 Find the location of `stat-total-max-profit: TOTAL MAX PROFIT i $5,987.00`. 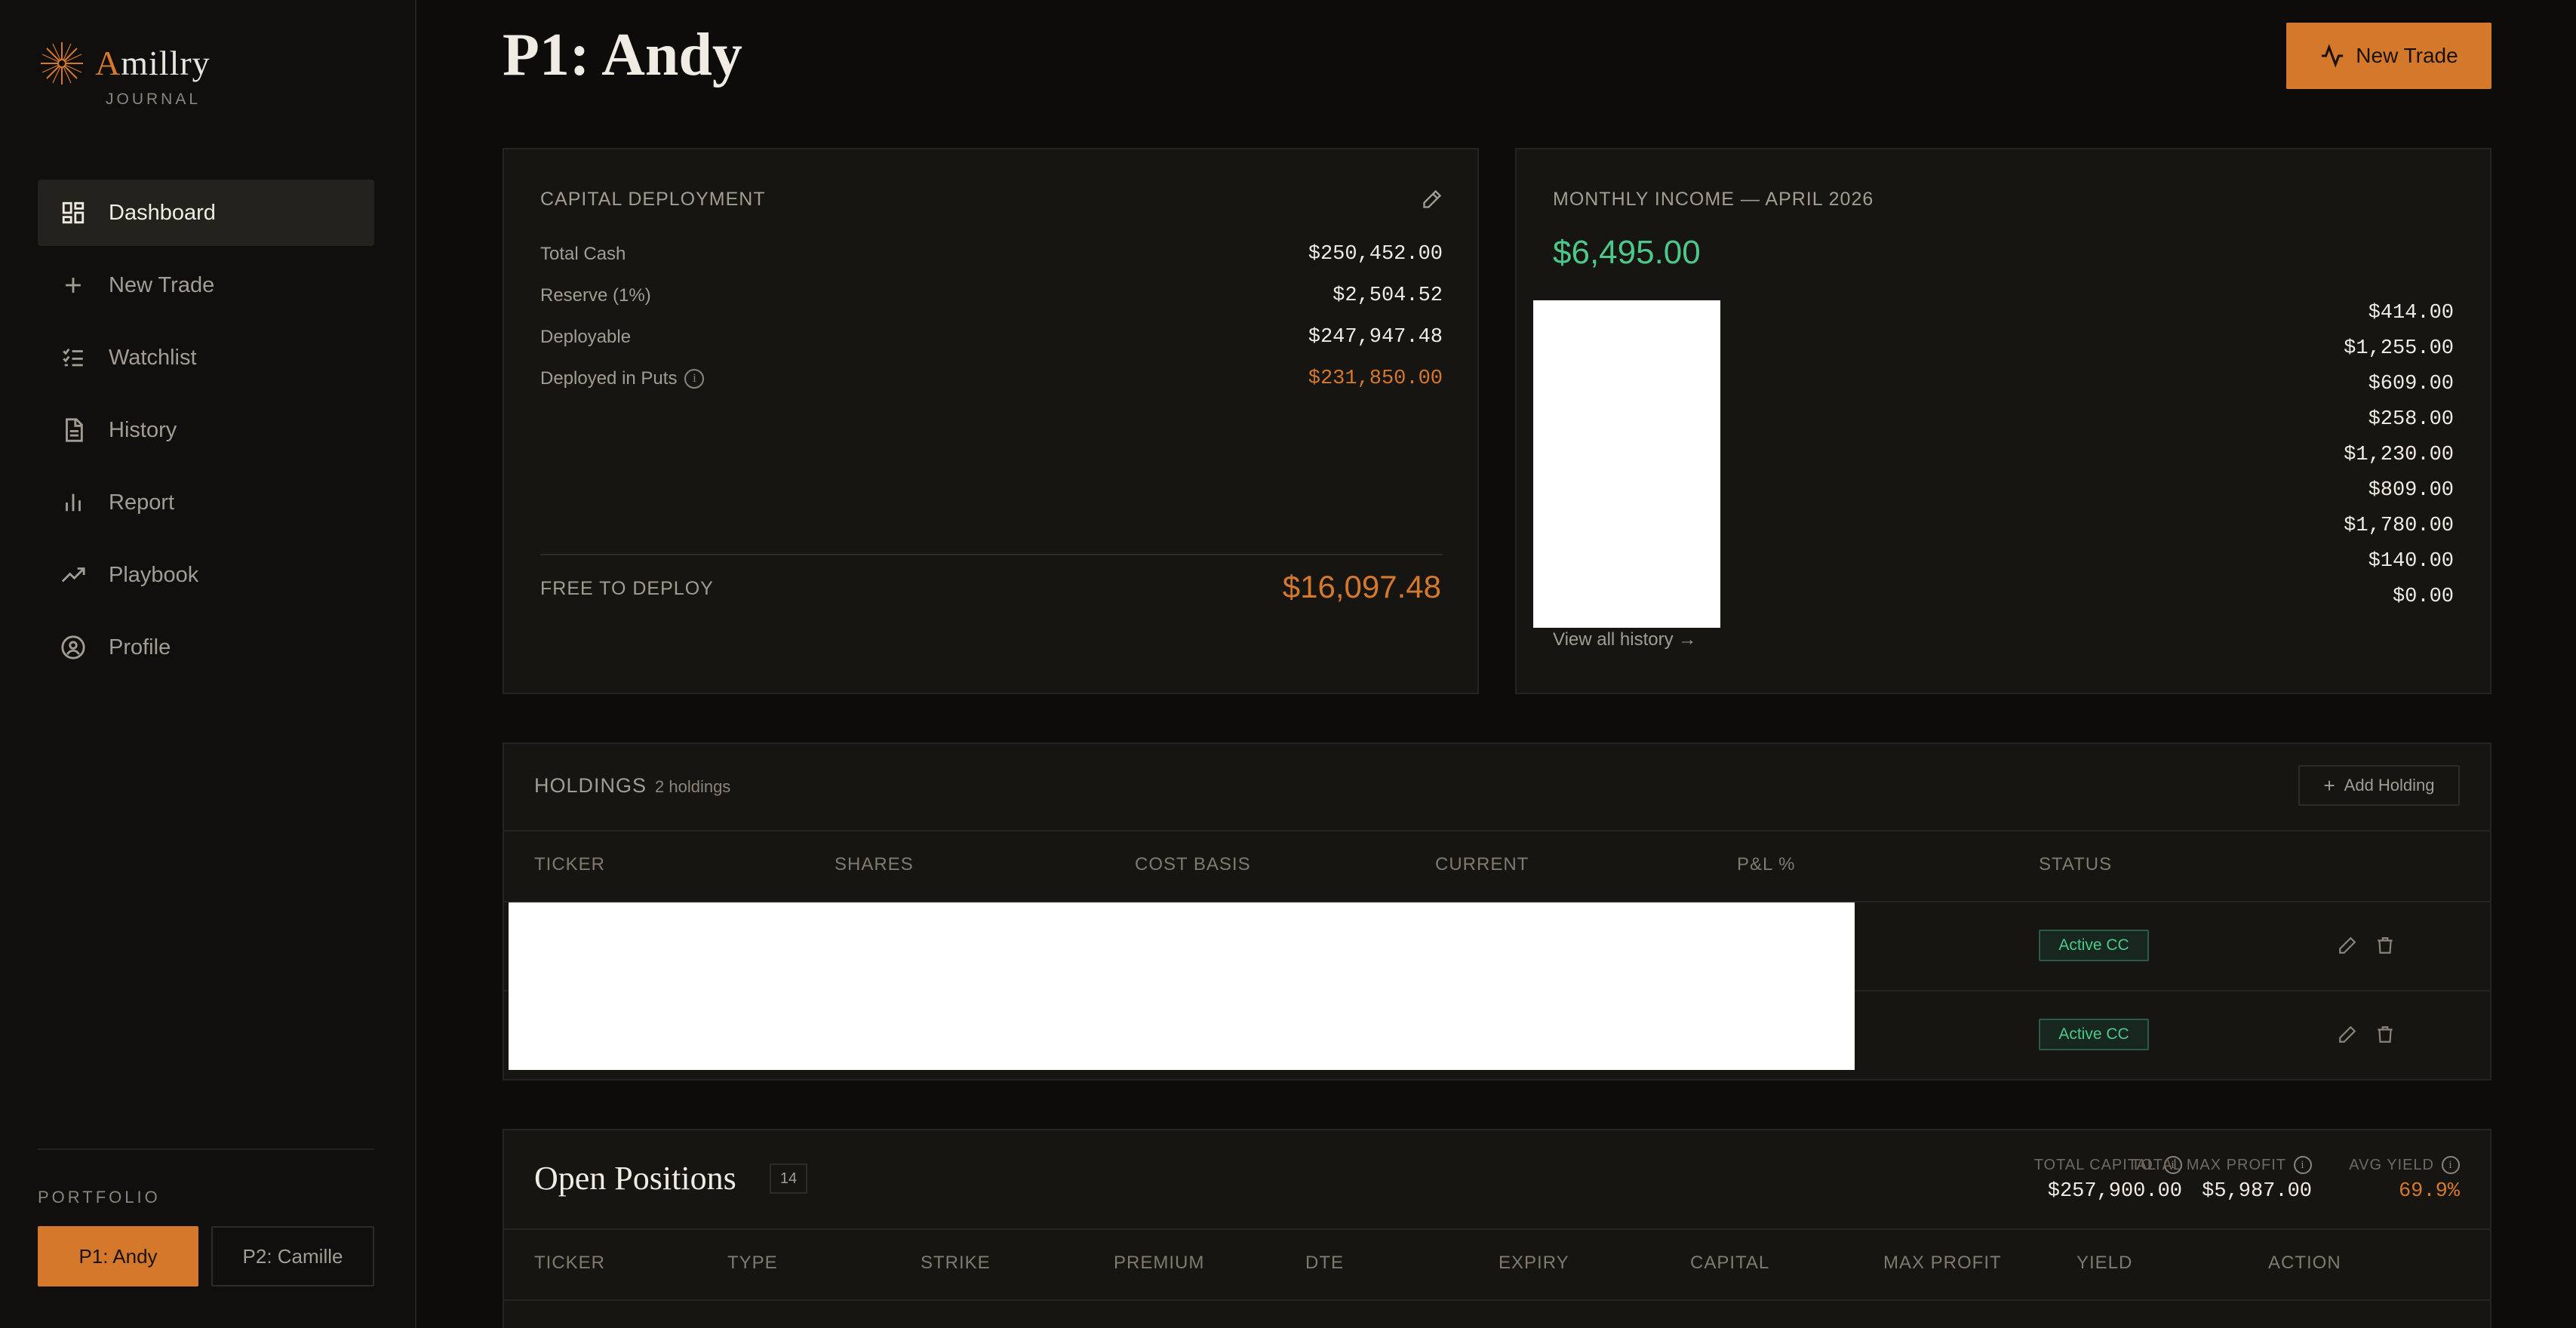

stat-total-max-profit: TOTAL MAX PROFIT i $5,987.00 is located at coordinates (2221, 1179).